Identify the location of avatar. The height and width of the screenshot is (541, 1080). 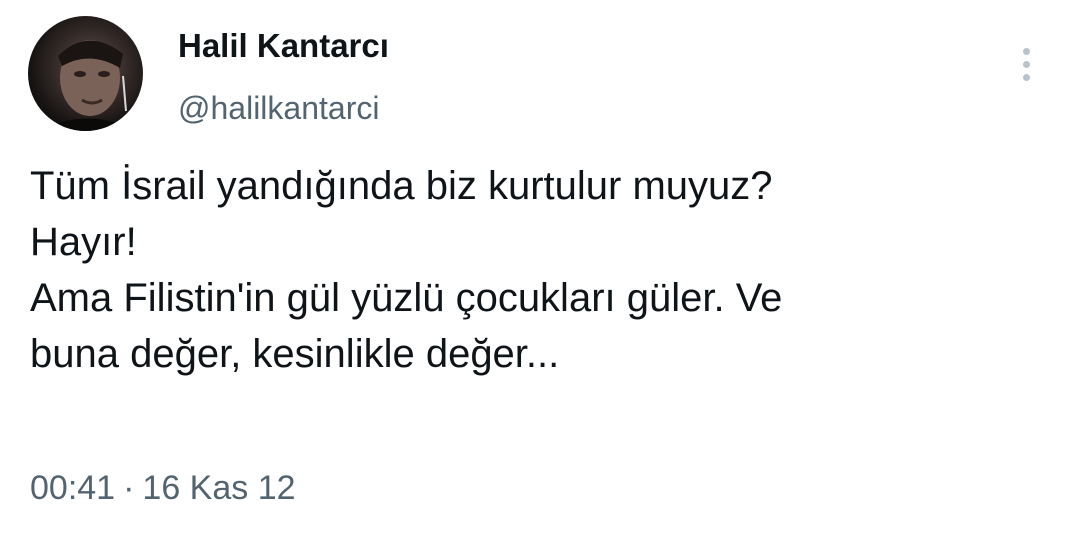
(85, 73).